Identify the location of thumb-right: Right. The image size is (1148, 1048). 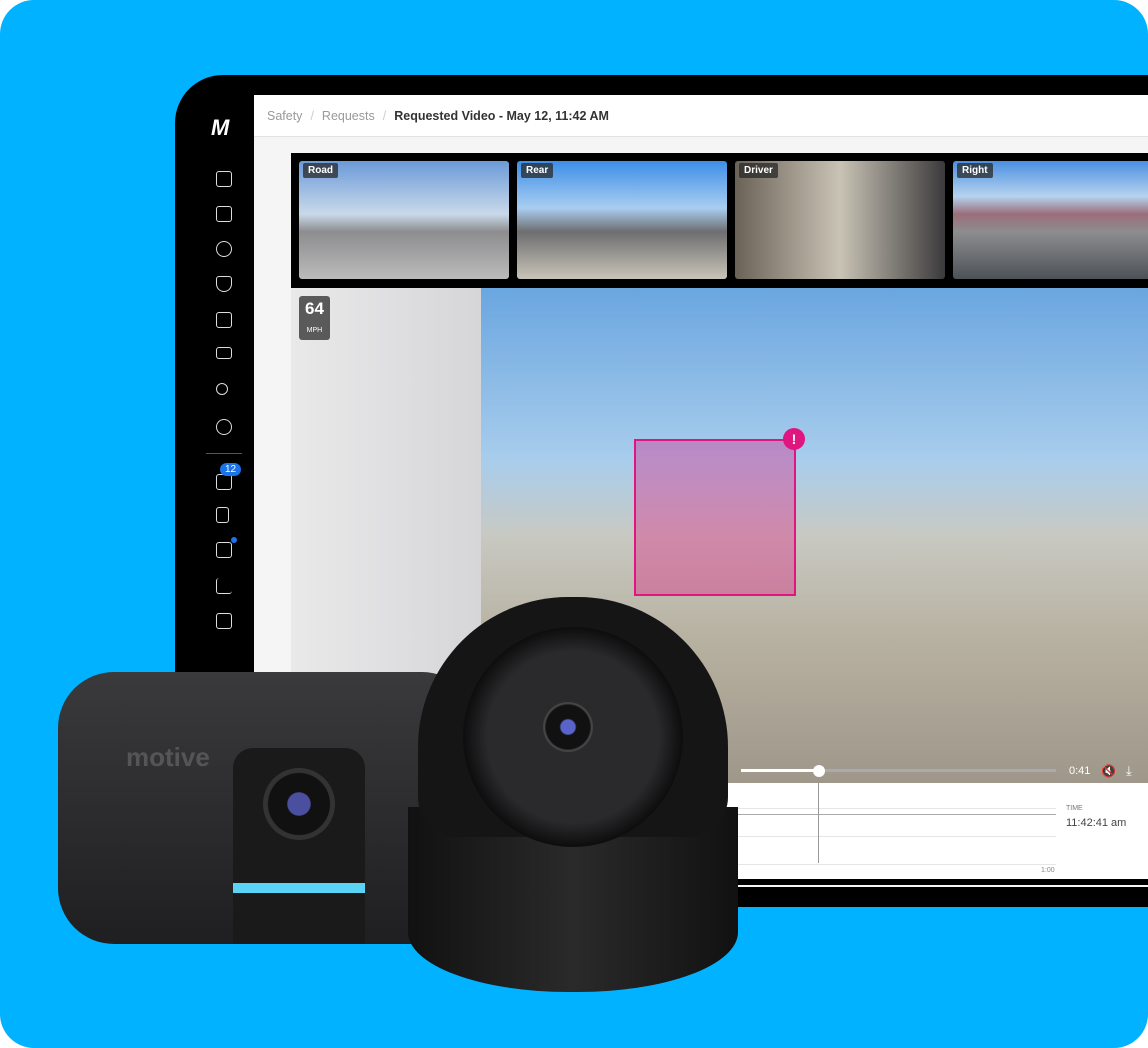
(1050, 220).